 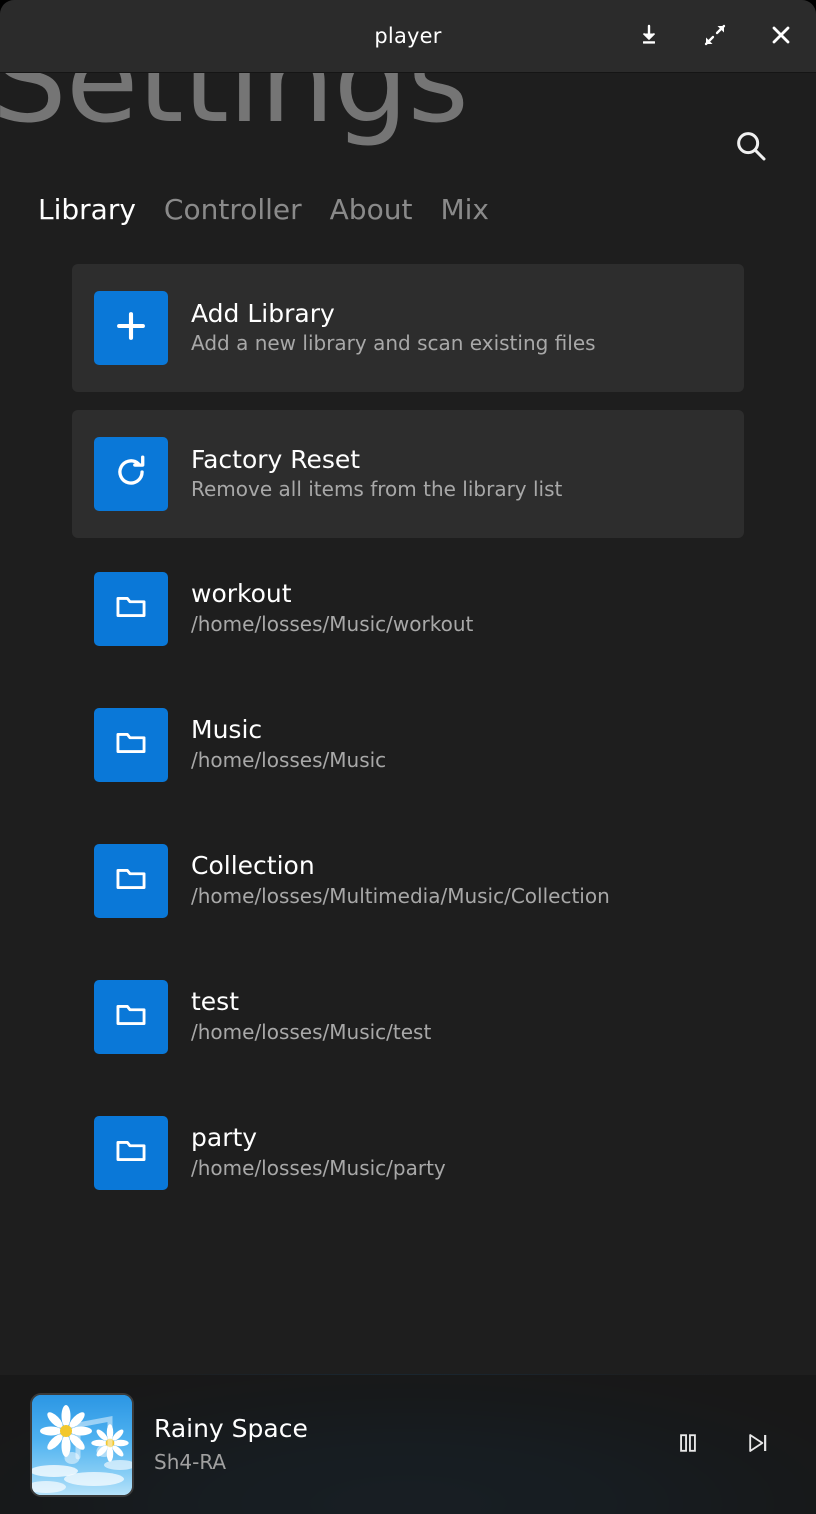 What do you see at coordinates (332, 608) in the screenshot?
I see `list-item-text: workout /home/losses/Music/workout` at bounding box center [332, 608].